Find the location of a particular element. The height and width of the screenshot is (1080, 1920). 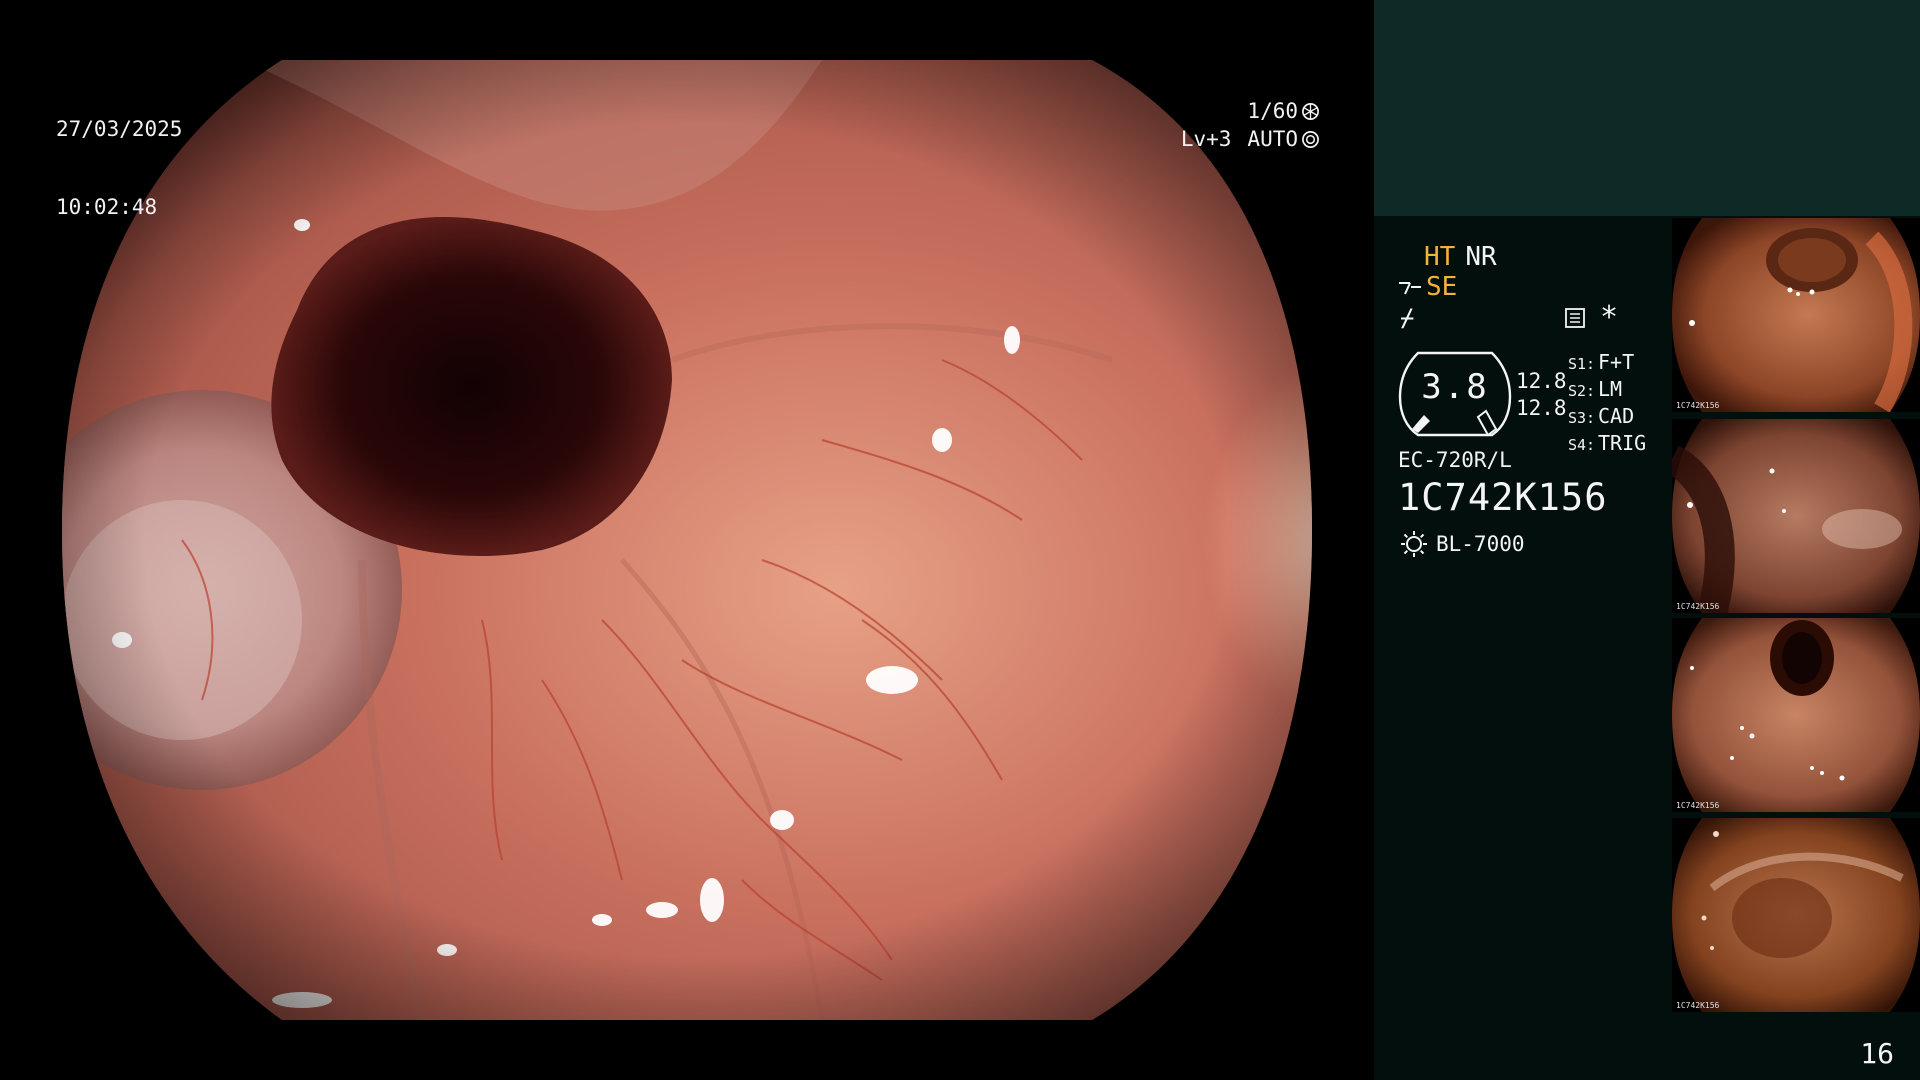

se-indicator: SE is located at coordinates (1442, 287).